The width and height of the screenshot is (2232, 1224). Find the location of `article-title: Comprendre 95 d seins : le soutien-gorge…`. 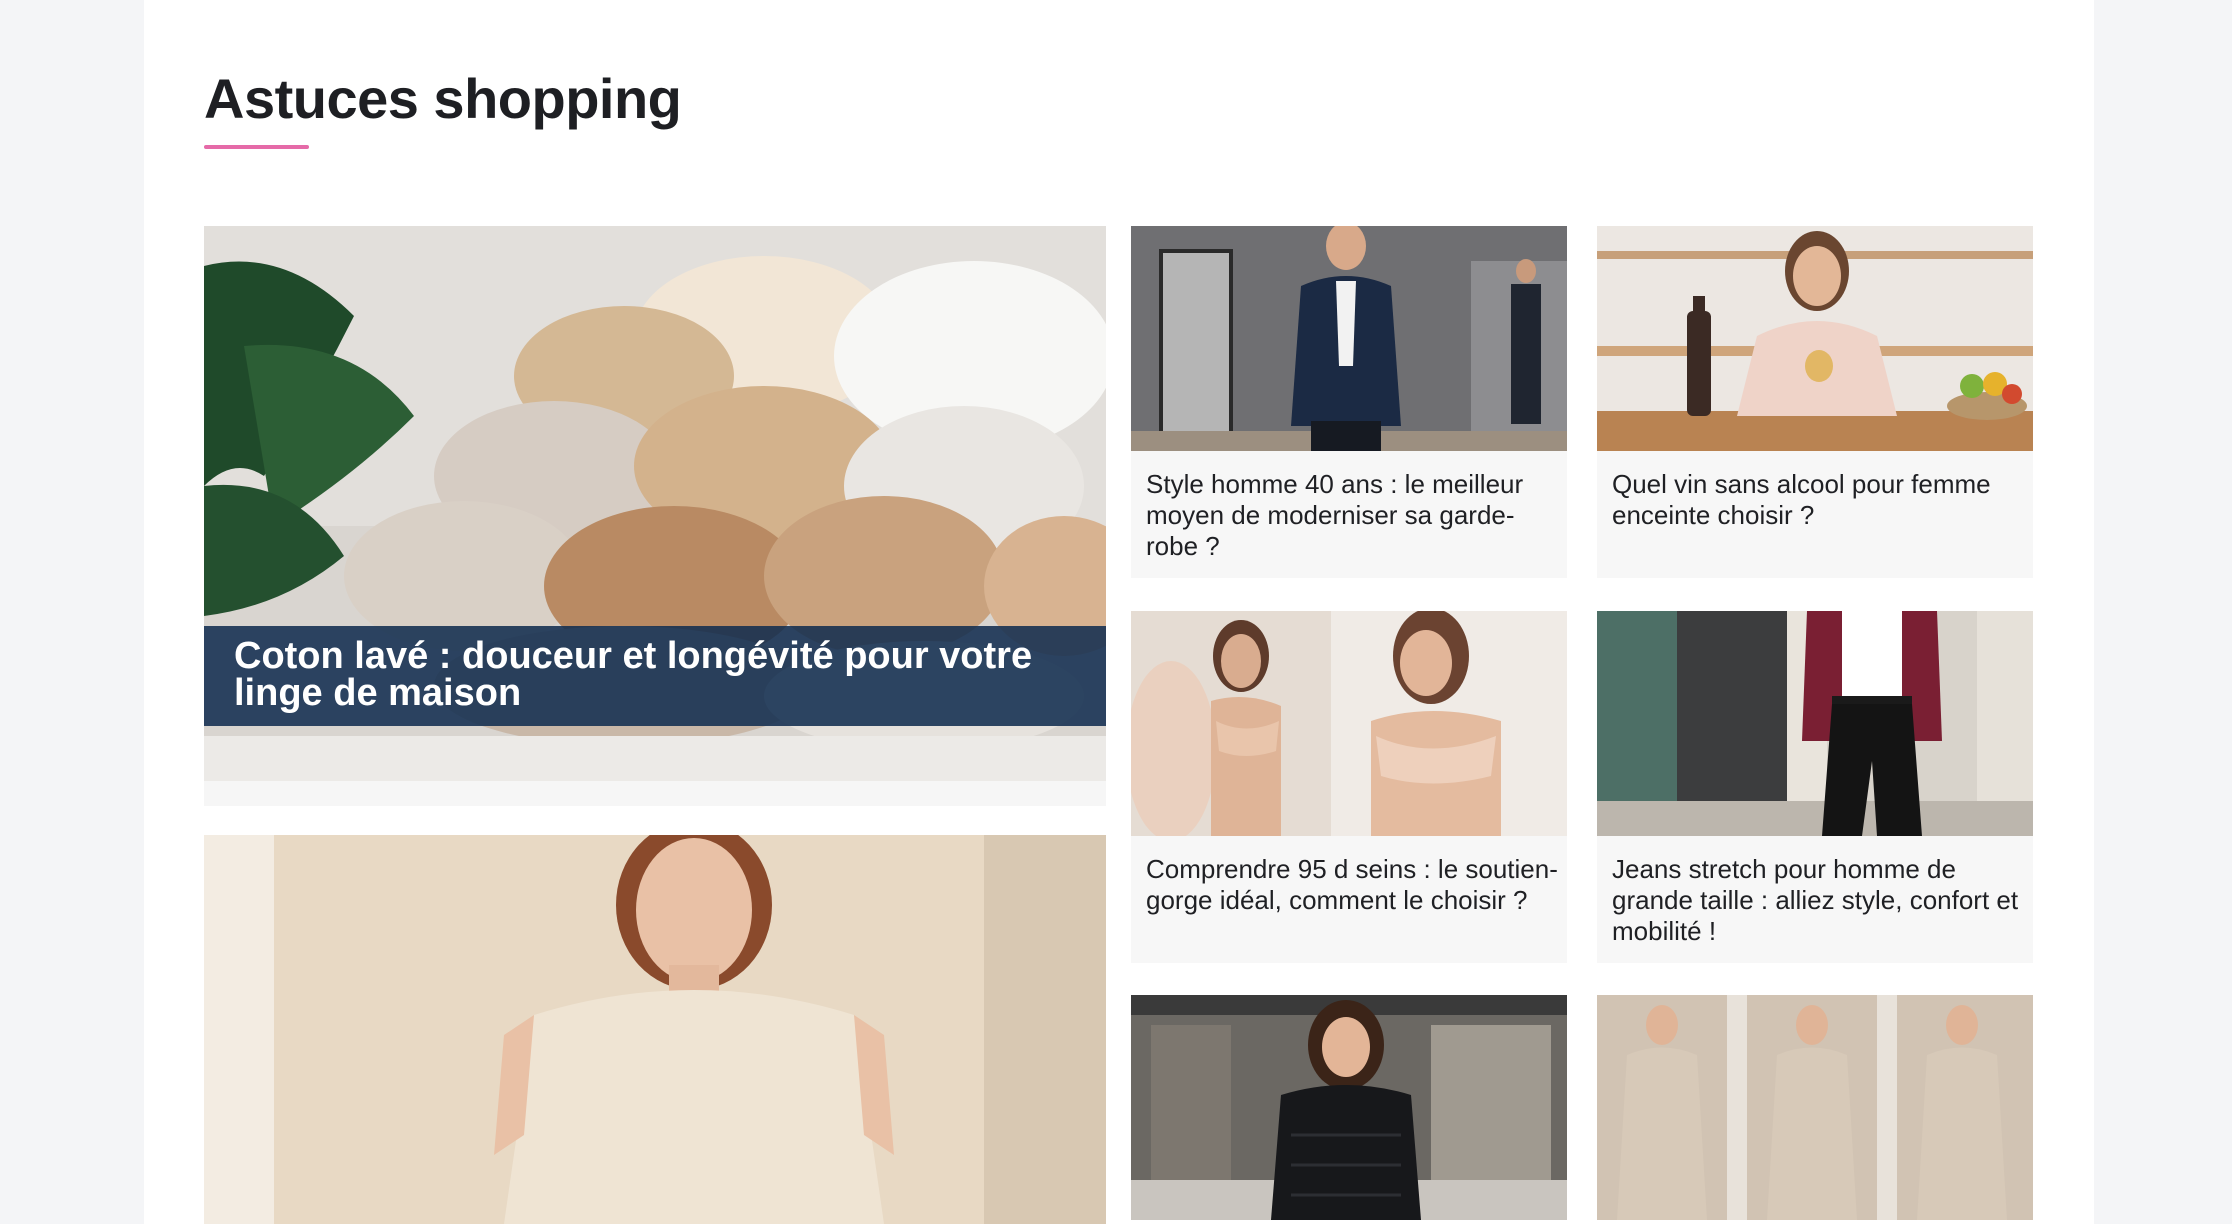

article-title: Comprendre 95 d seins : le soutien-gorge… is located at coordinates (1352, 885).